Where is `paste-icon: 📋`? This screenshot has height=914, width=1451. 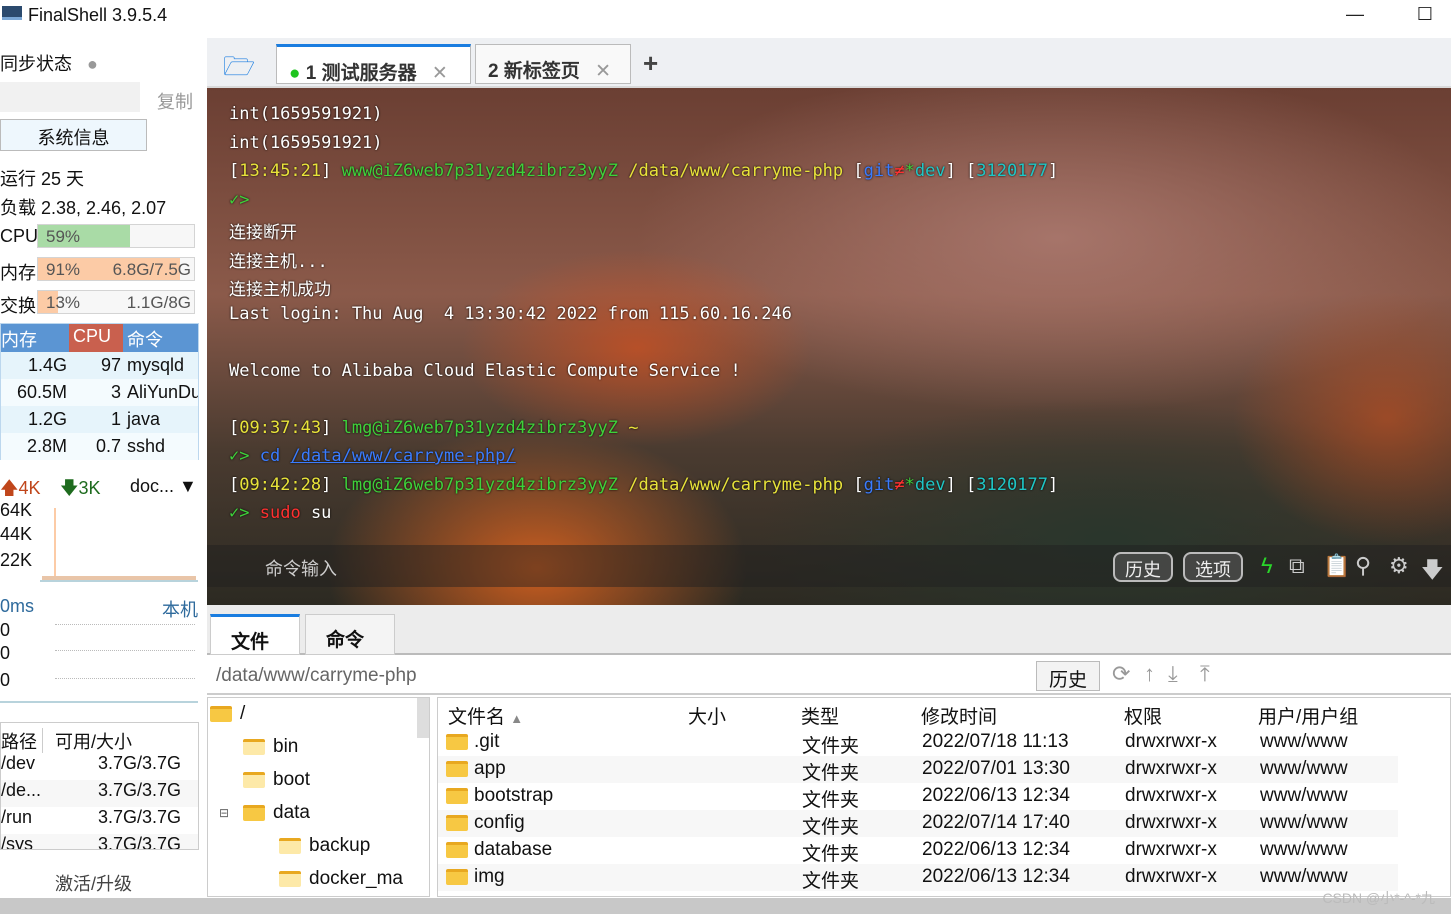
paste-icon: 📋 is located at coordinates (1336, 566).